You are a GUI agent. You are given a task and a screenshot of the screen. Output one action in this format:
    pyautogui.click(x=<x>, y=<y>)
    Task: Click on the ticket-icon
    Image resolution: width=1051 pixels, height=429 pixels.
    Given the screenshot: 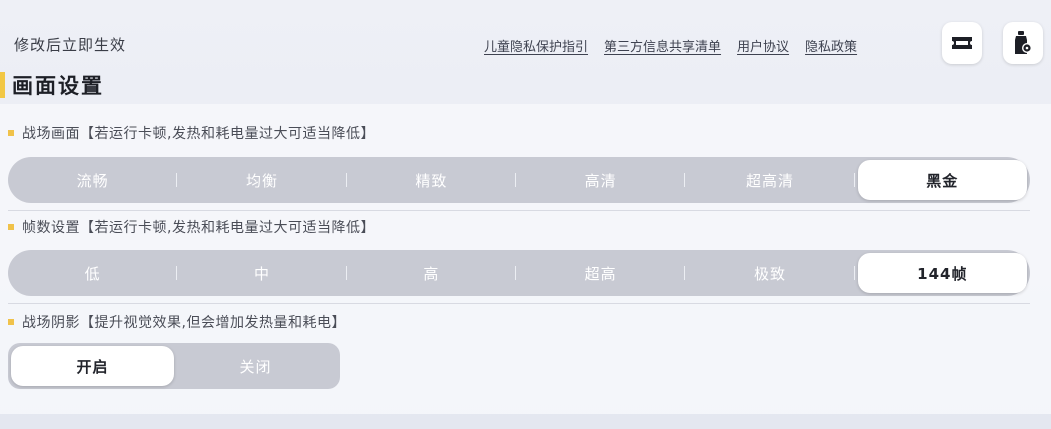 What is the action you would take?
    pyautogui.click(x=962, y=43)
    